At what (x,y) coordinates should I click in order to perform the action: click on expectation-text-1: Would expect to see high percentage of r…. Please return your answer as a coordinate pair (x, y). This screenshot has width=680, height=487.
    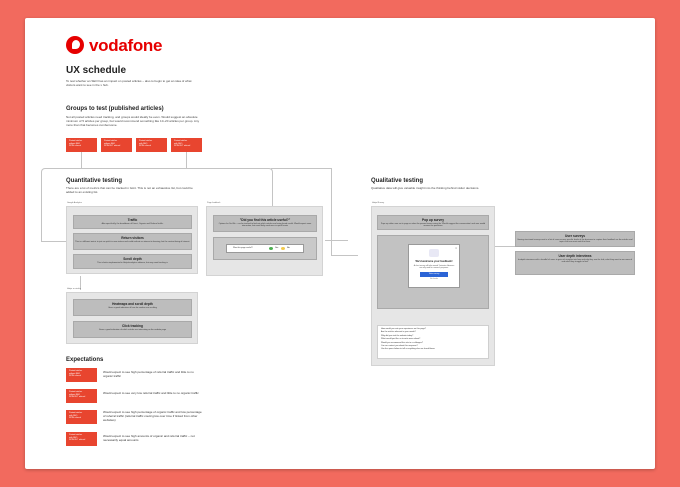
    Looking at the image, I should click on (148, 374).